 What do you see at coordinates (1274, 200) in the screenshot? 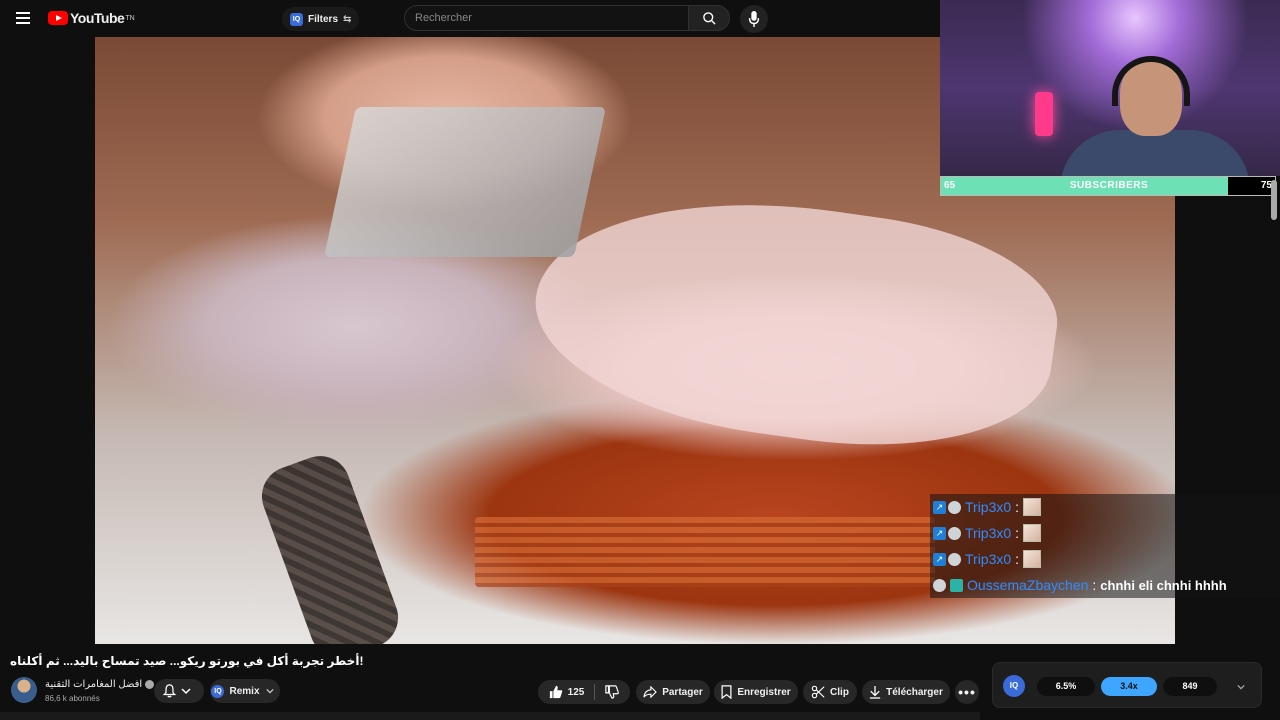
I see `scrollbar` at bounding box center [1274, 200].